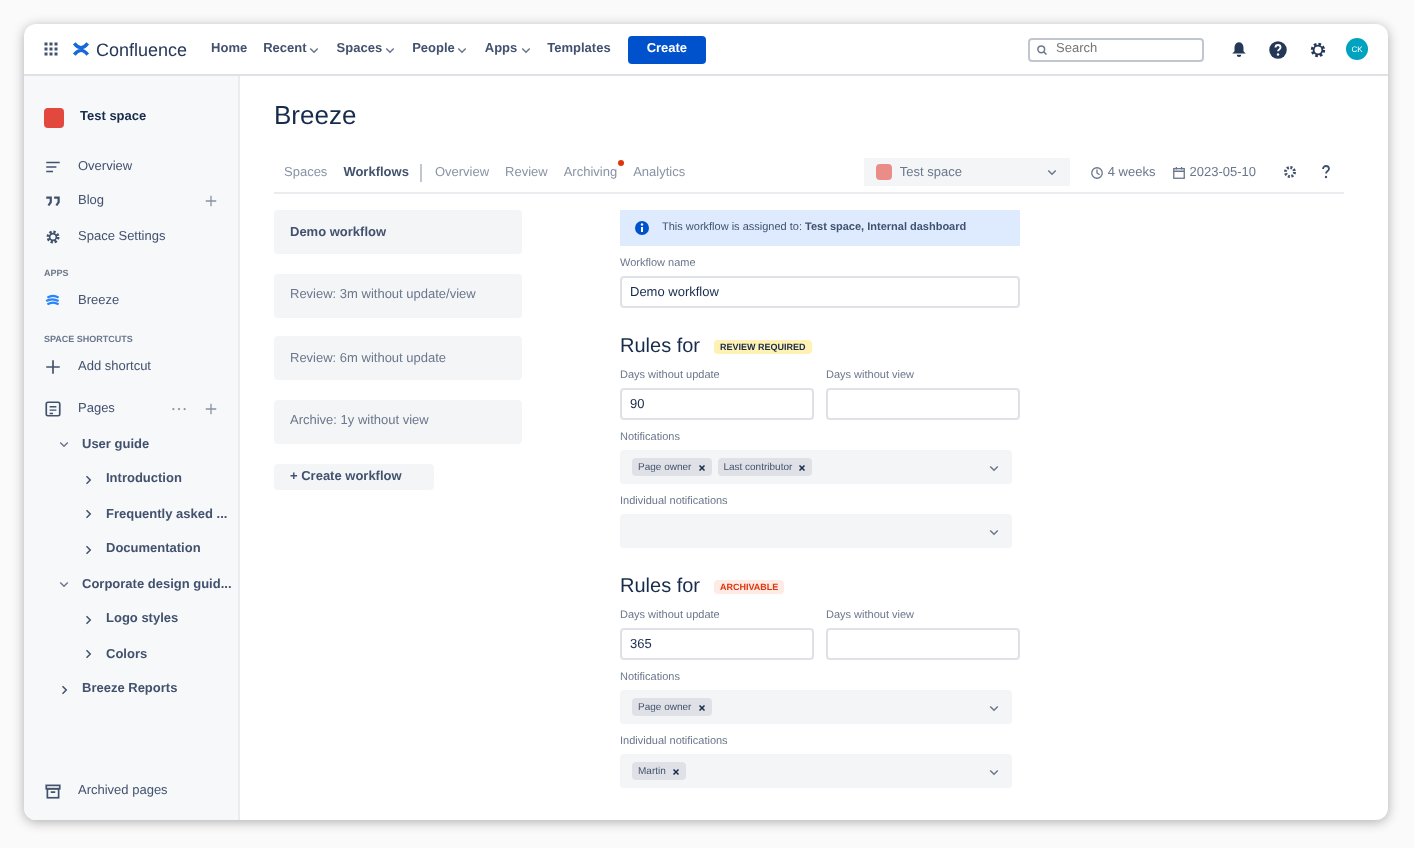 Image resolution: width=1414 pixels, height=848 pixels. I want to click on lines-icon, so click(53, 166).